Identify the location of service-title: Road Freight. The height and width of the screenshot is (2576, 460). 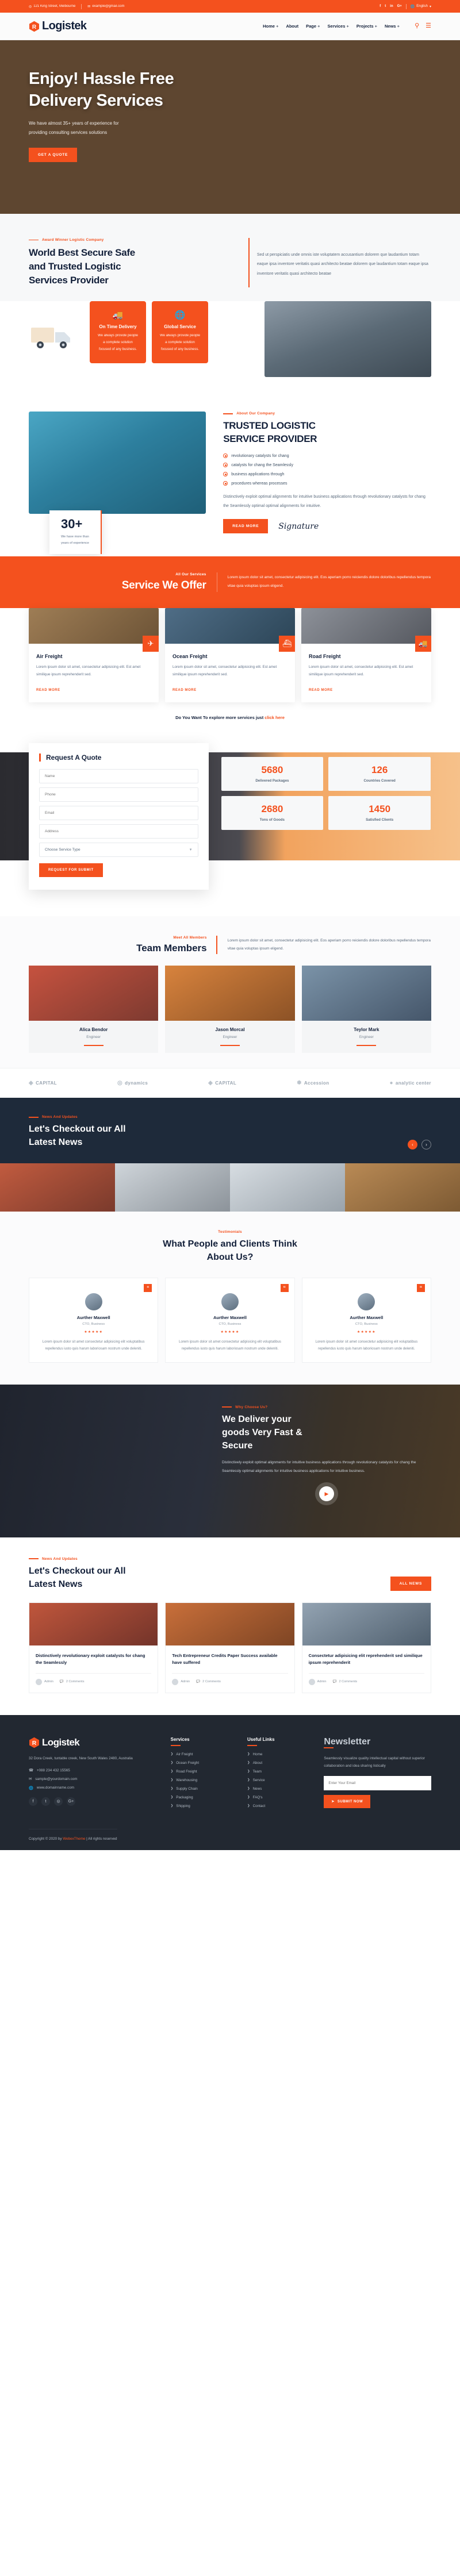
(325, 656).